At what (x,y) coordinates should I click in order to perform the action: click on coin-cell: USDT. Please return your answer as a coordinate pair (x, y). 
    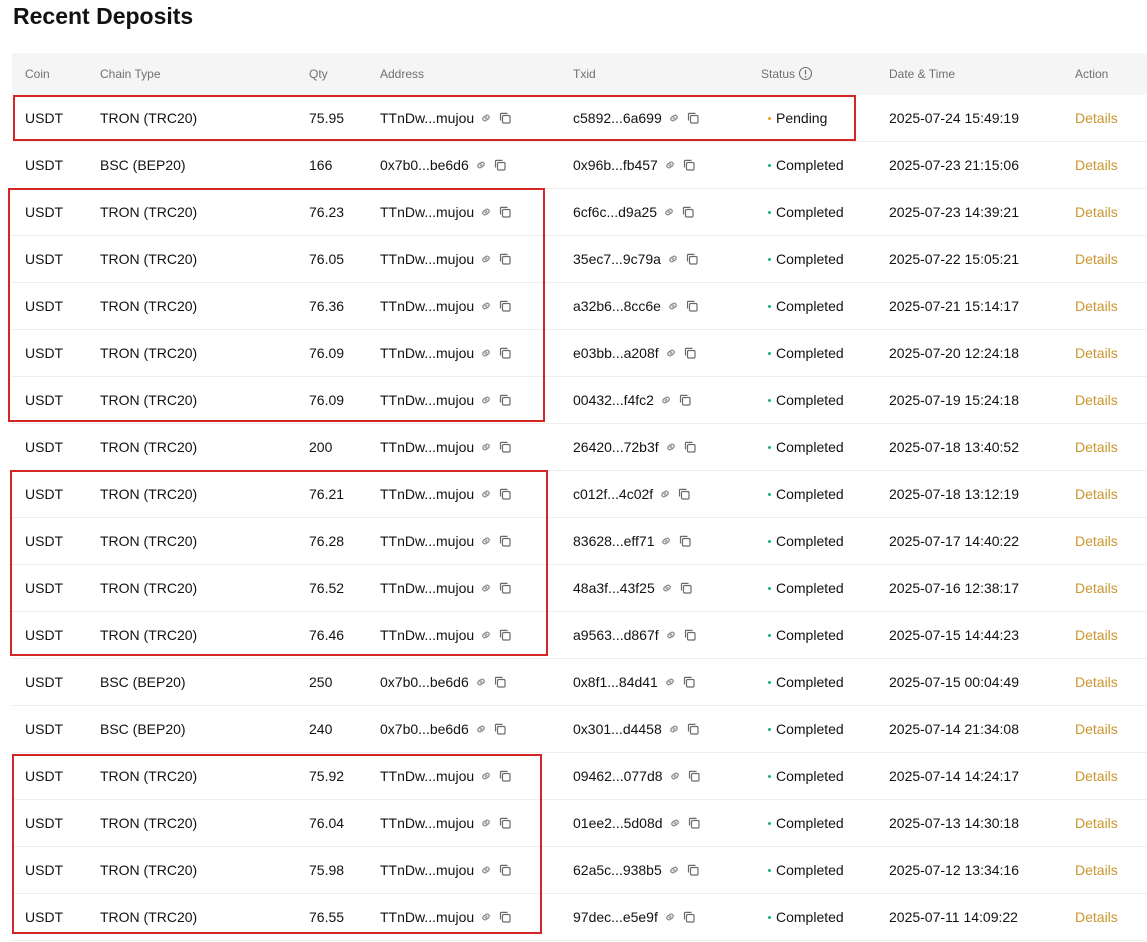
    Looking at the image, I should click on (44, 541).